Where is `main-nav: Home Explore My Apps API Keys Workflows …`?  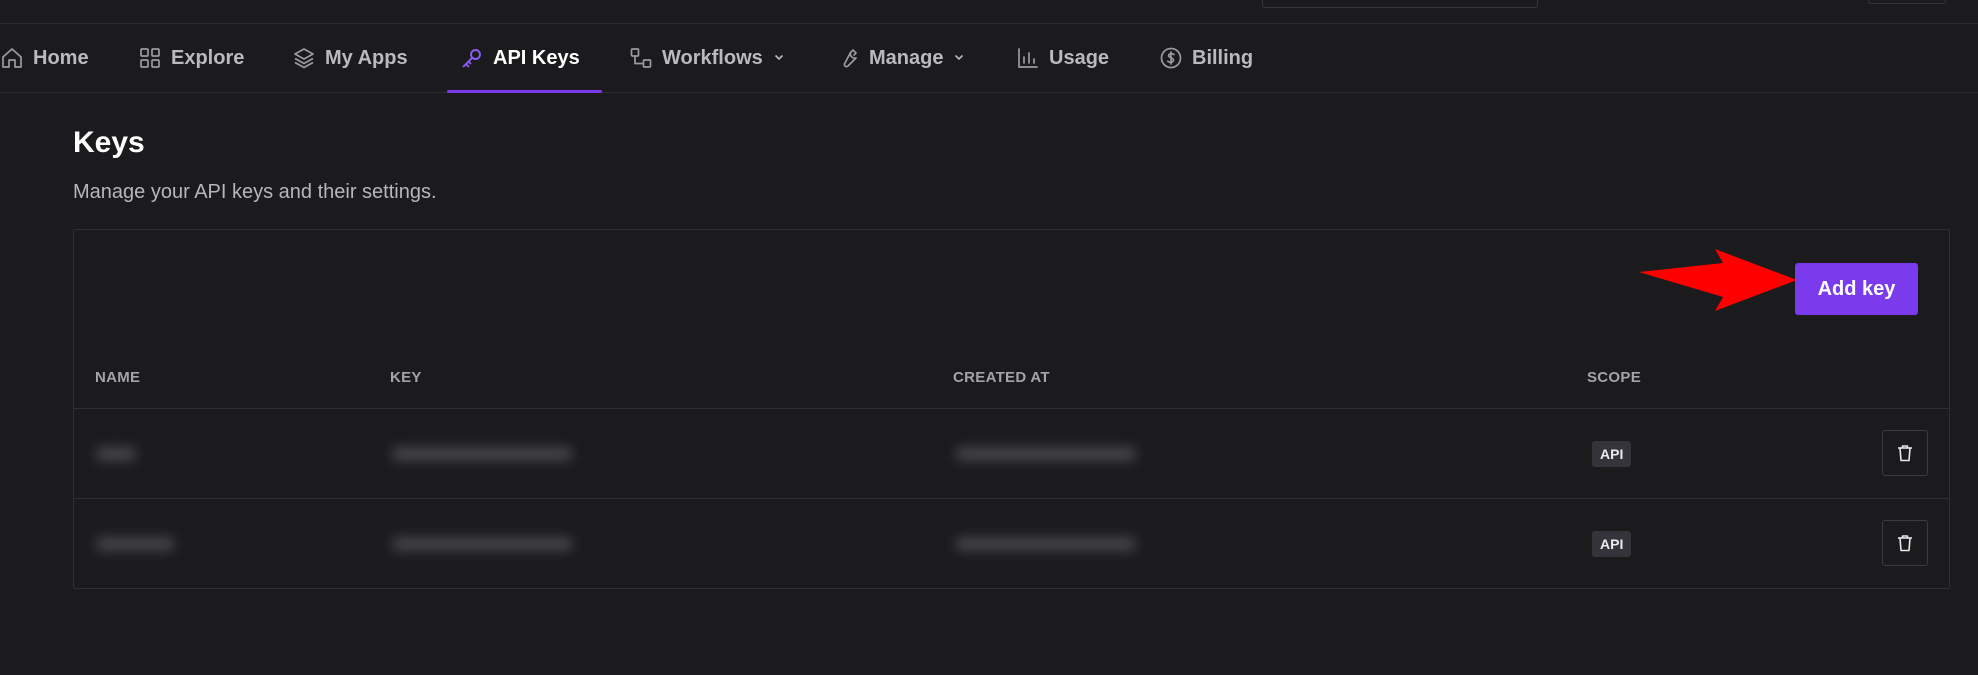 main-nav: Home Explore My Apps API Keys Workflows … is located at coordinates (989, 58).